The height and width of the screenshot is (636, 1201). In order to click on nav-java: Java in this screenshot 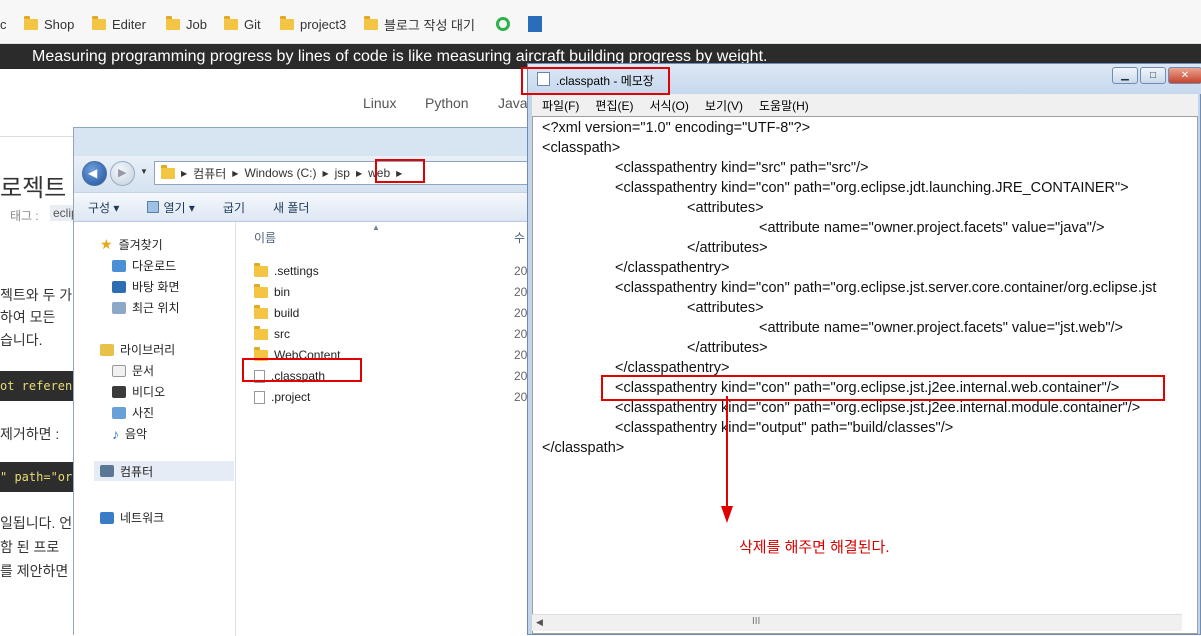, I will do `click(513, 103)`.